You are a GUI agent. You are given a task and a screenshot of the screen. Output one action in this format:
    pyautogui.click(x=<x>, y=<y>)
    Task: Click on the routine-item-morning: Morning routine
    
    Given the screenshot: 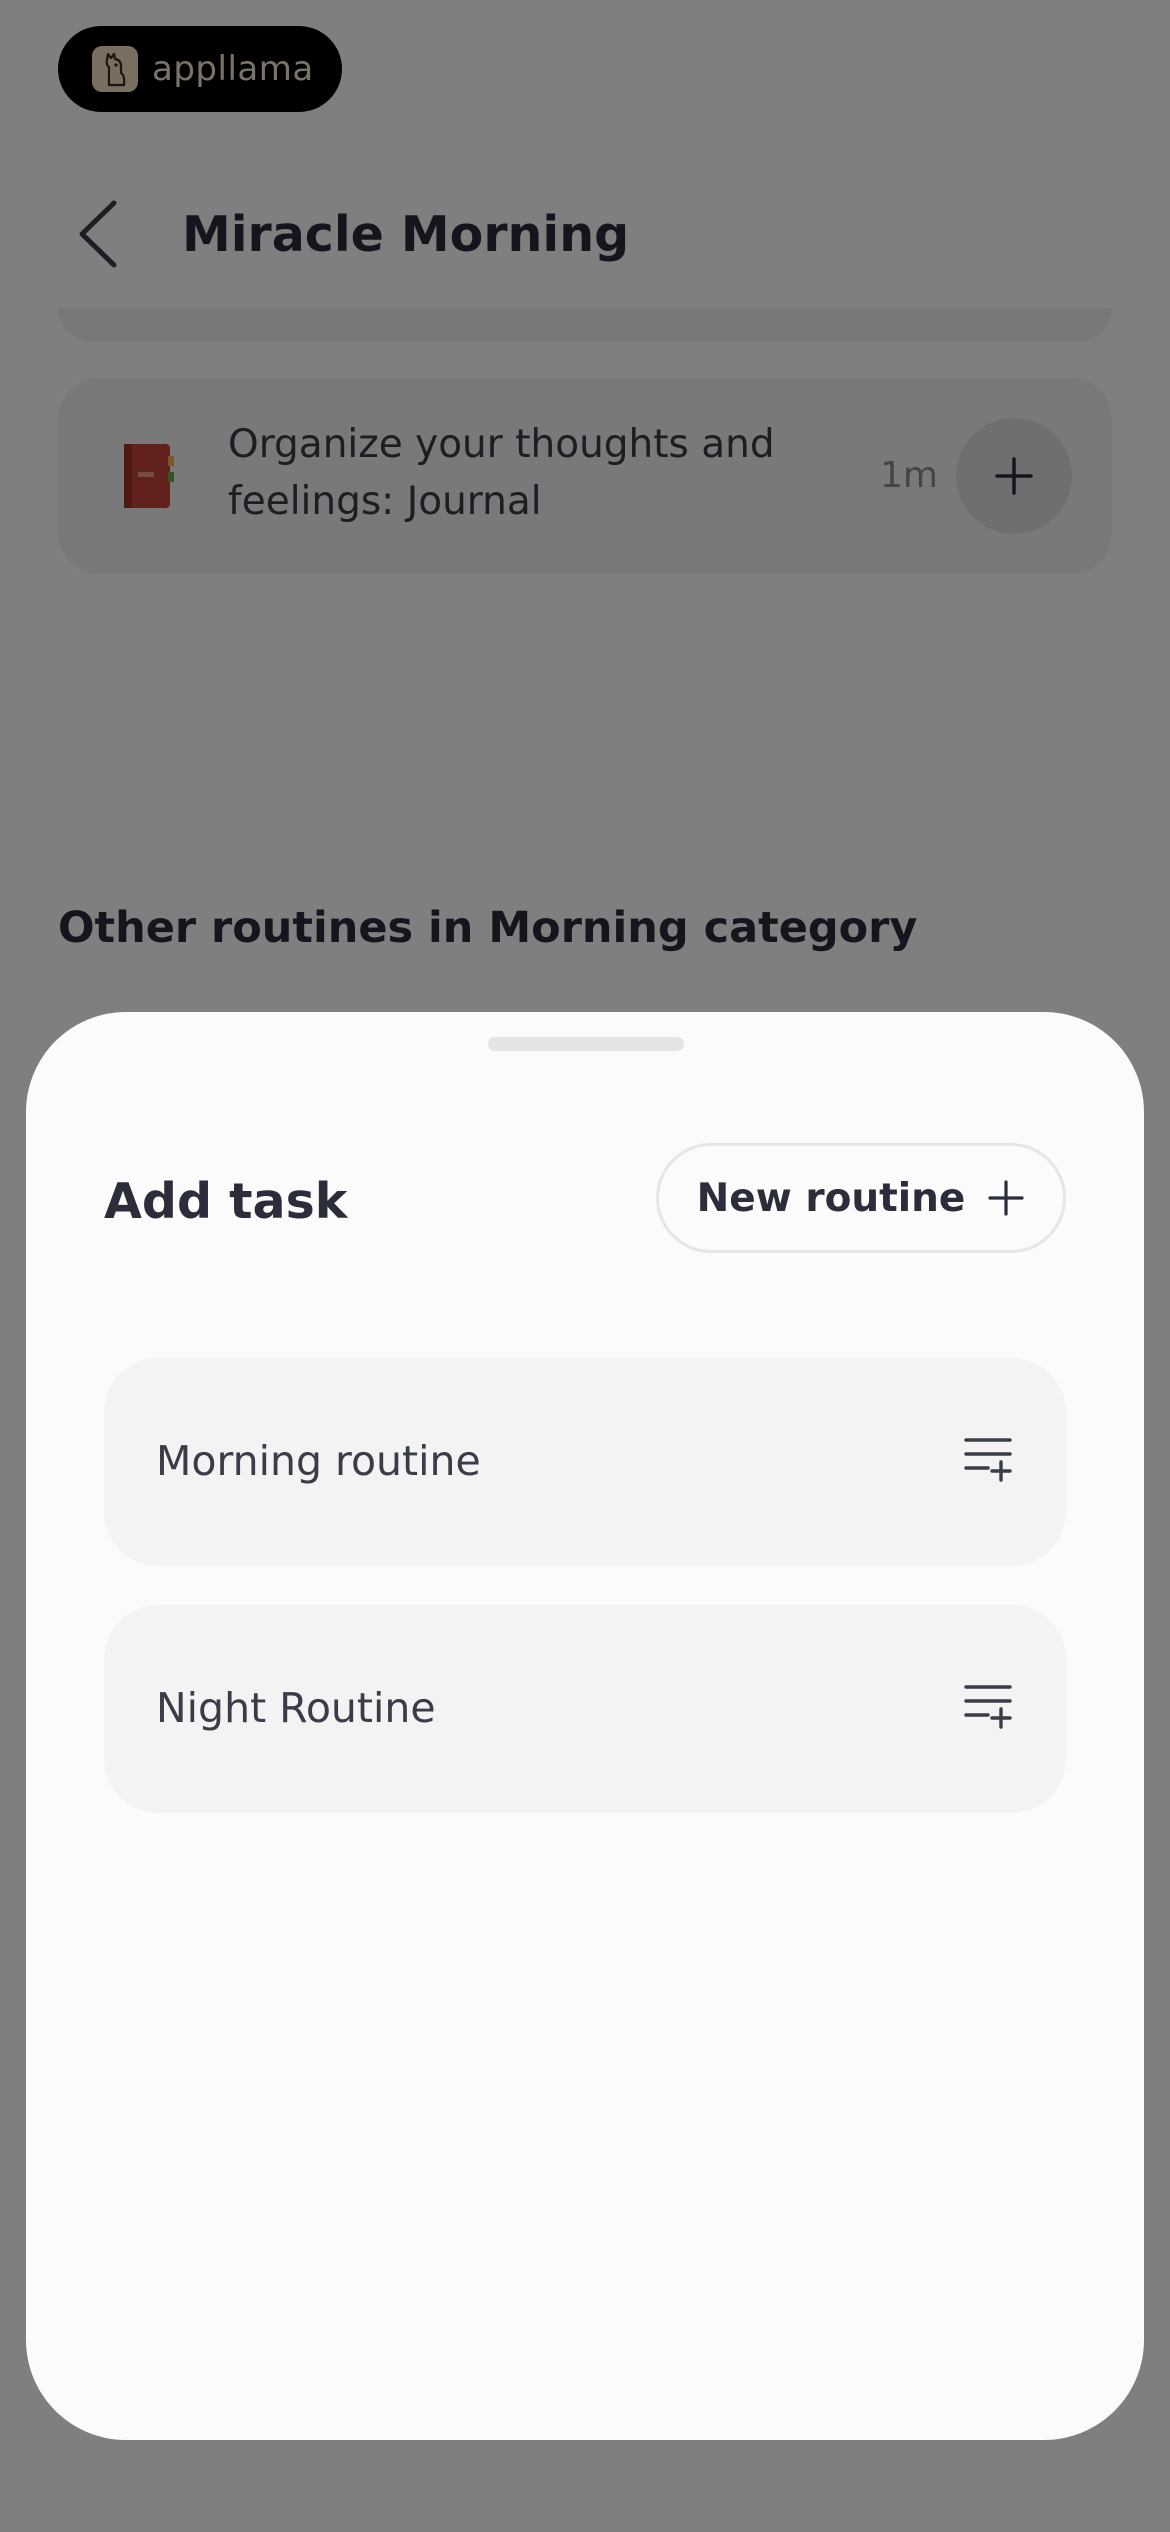 What is the action you would take?
    pyautogui.click(x=585, y=1462)
    